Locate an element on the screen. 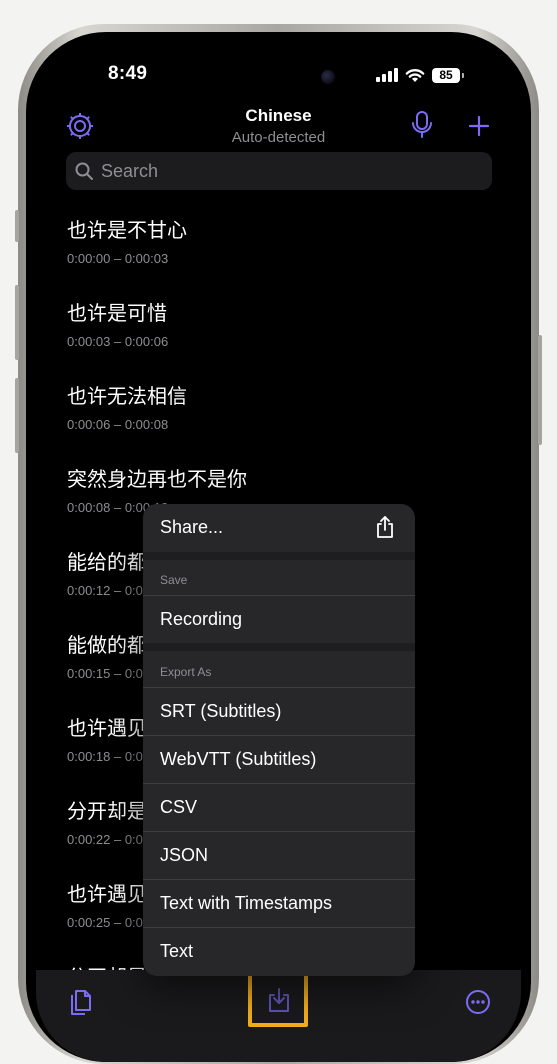 This screenshot has height=1064, width=557. battery-level: 85 is located at coordinates (446, 75).